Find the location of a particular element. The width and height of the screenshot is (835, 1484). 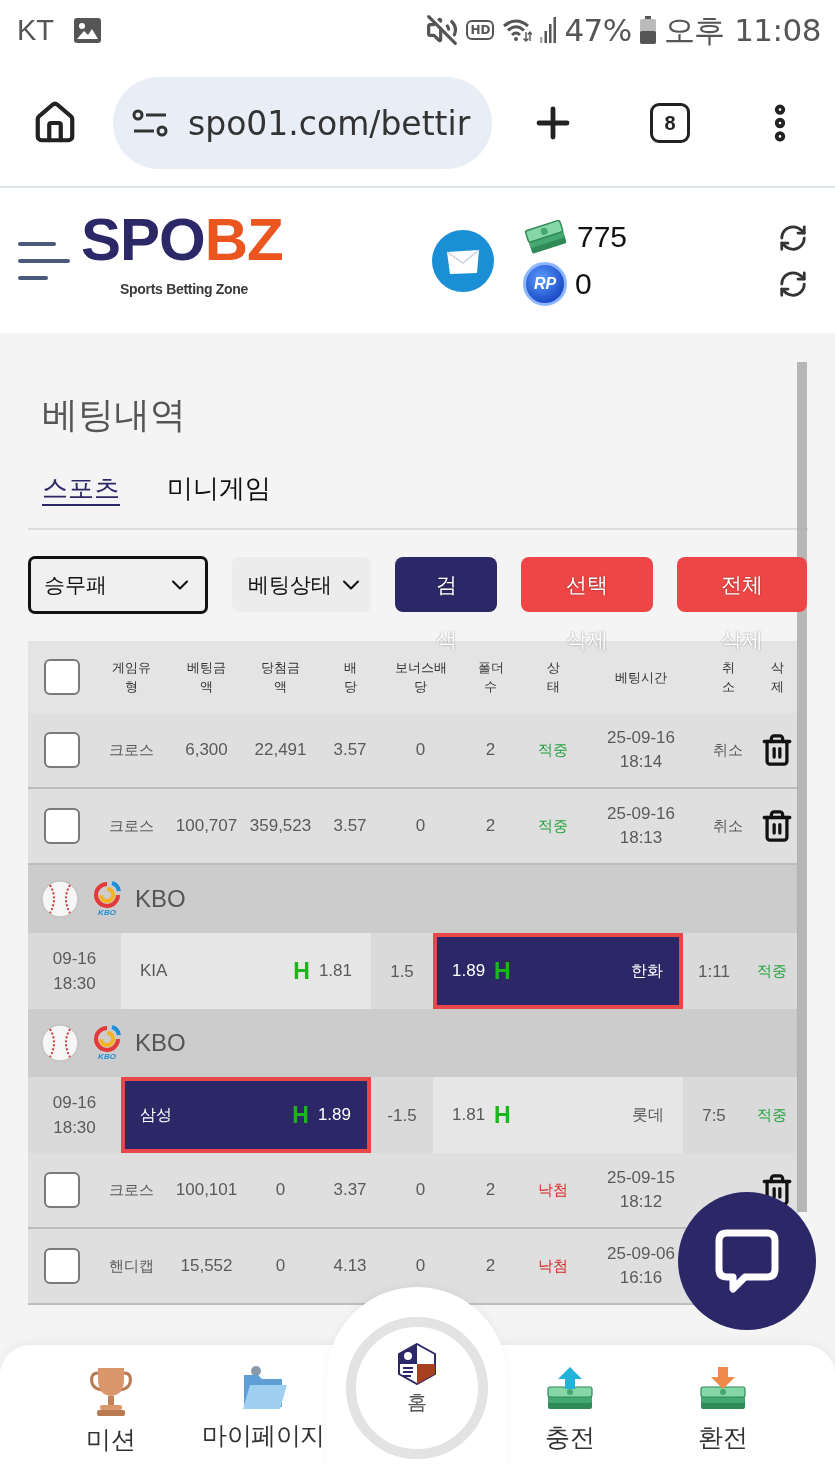

game-hexagon-icon is located at coordinates (416, 1364).